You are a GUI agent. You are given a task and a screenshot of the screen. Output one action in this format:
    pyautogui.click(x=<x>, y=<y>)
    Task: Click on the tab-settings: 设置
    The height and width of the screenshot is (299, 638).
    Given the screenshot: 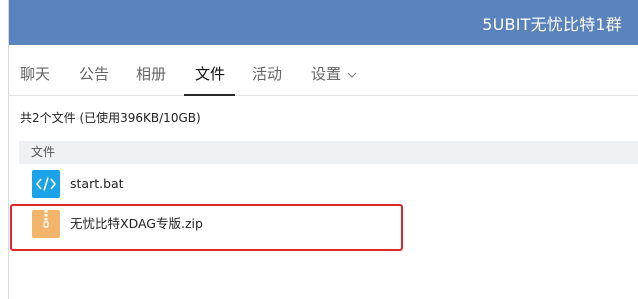 What is the action you would take?
    pyautogui.click(x=334, y=70)
    